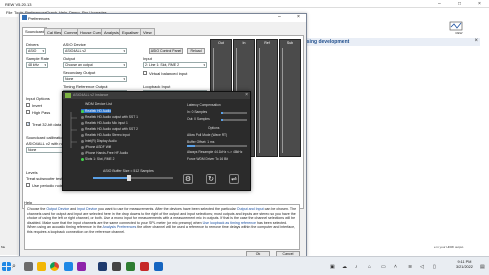 This screenshot has height=275, width=489. Describe the element at coordinates (15, 266) in the screenshot. I see `search-icon: ⌕` at that location.